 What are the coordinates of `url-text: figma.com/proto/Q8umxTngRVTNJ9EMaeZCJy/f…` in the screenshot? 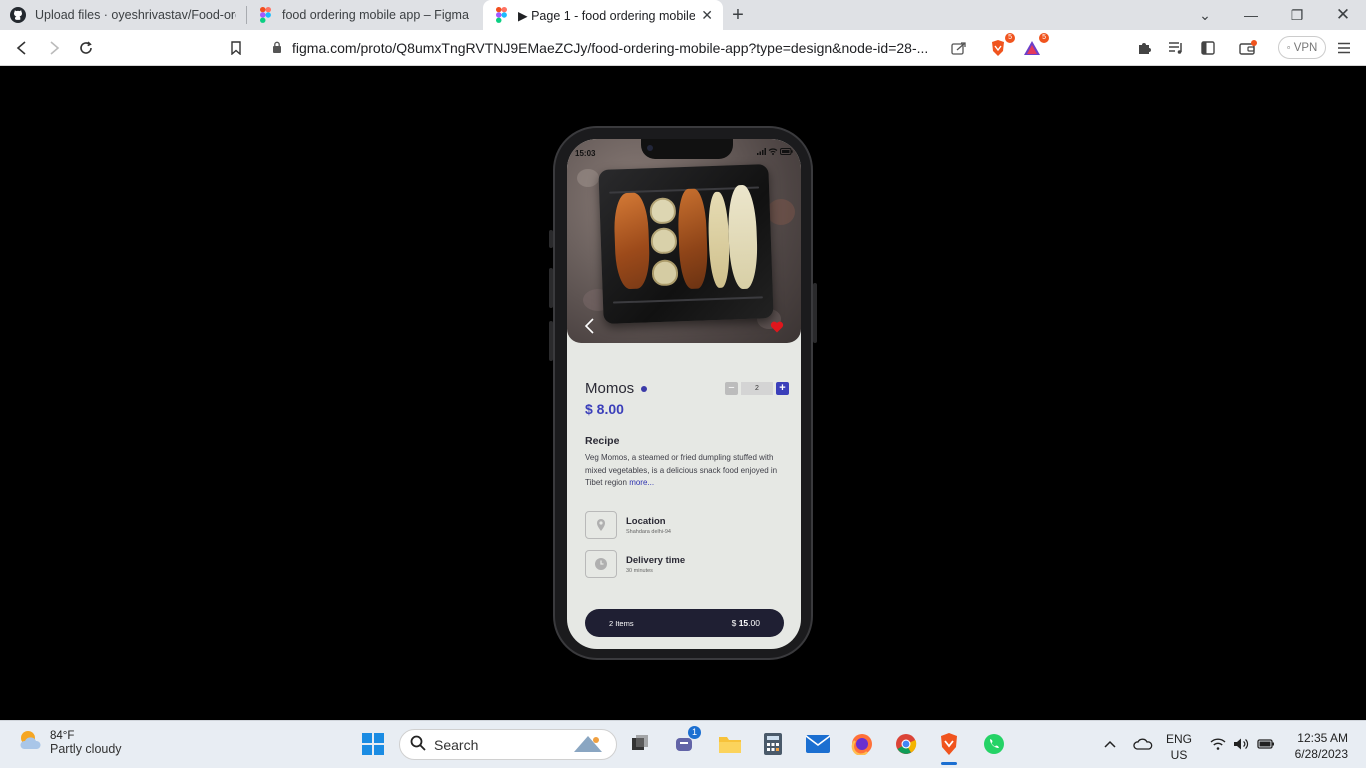 It's located at (610, 48).